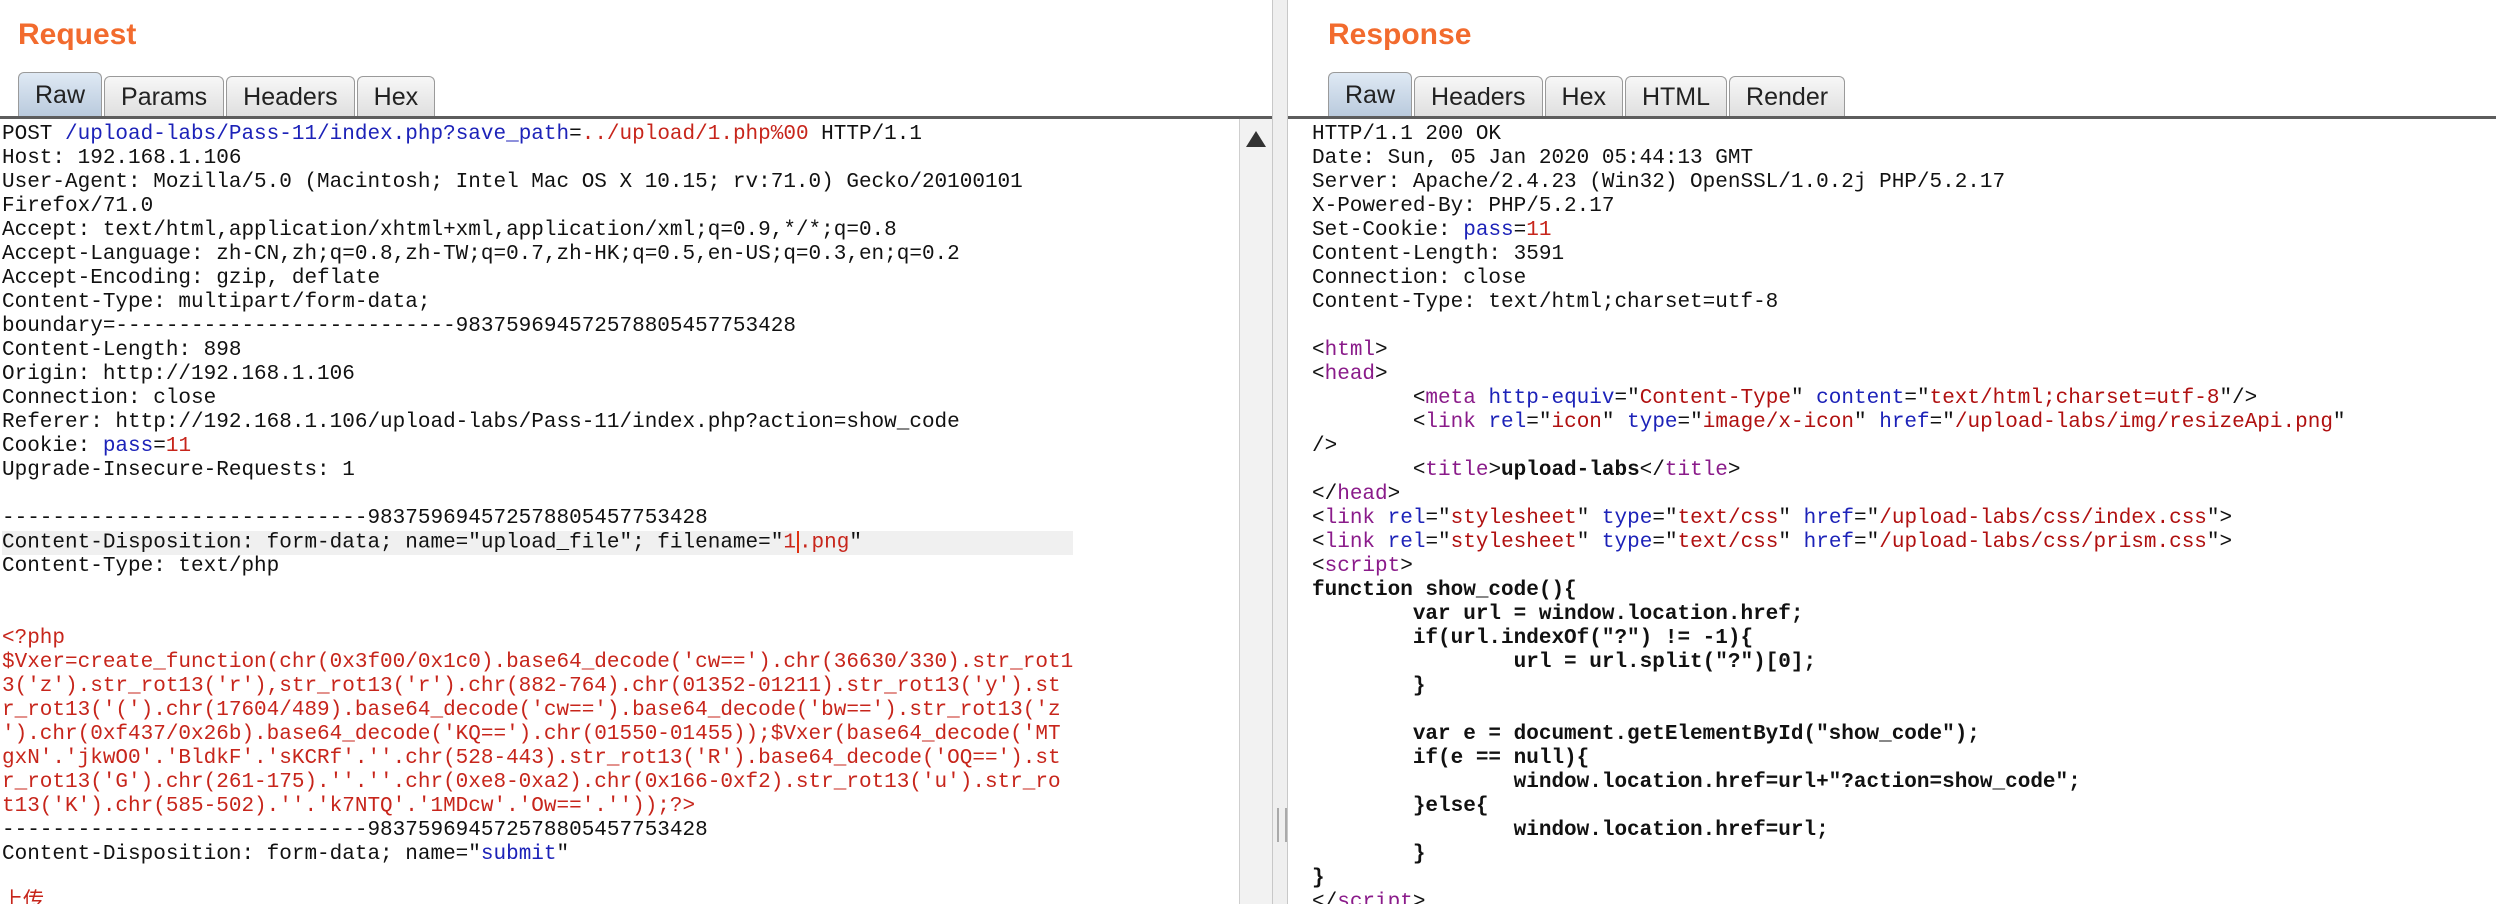  I want to click on code-line: }, so click(1829, 855).